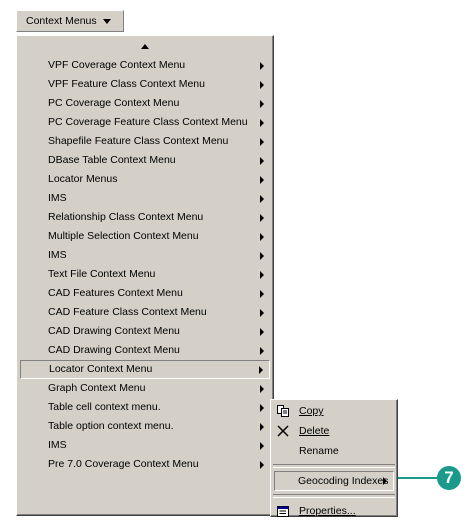 The width and height of the screenshot is (468, 526). What do you see at coordinates (418, 478) in the screenshot?
I see `callout-leader-line` at bounding box center [418, 478].